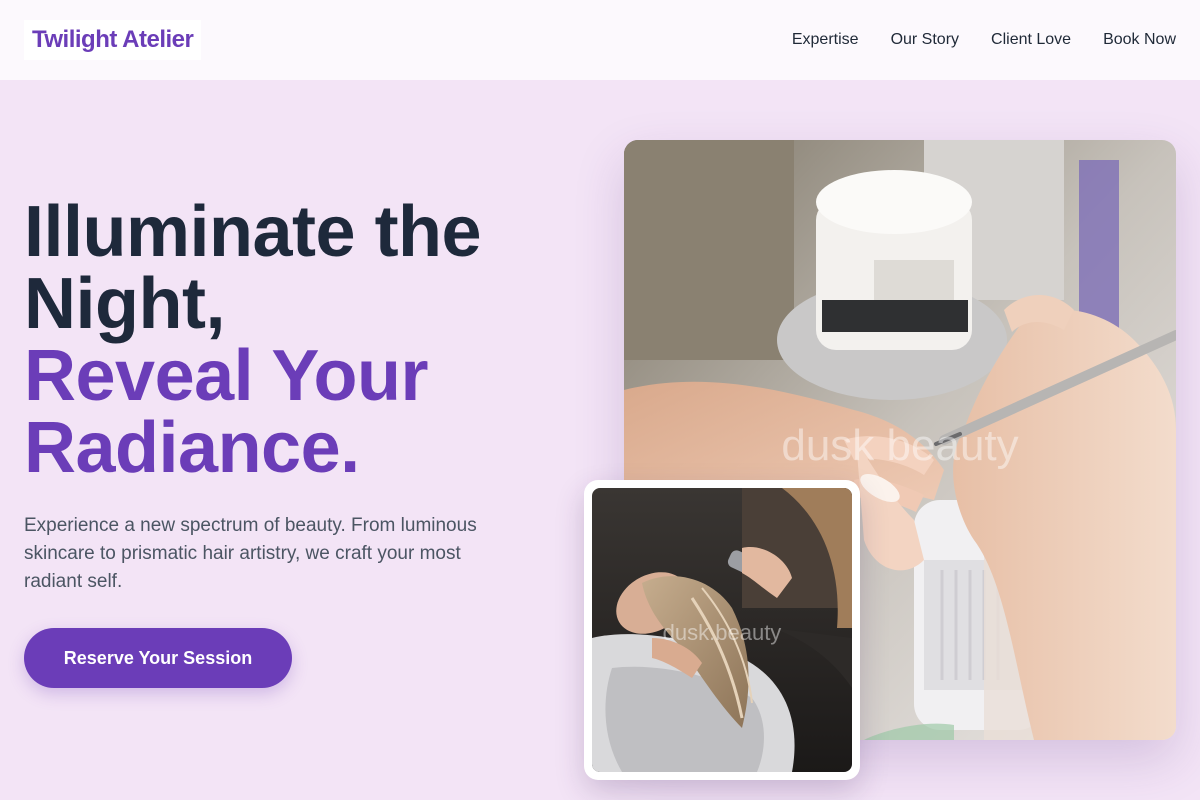 This screenshot has height=800, width=1200. Describe the element at coordinates (1139, 40) in the screenshot. I see `nav-link-book-now: Book Now` at that location.